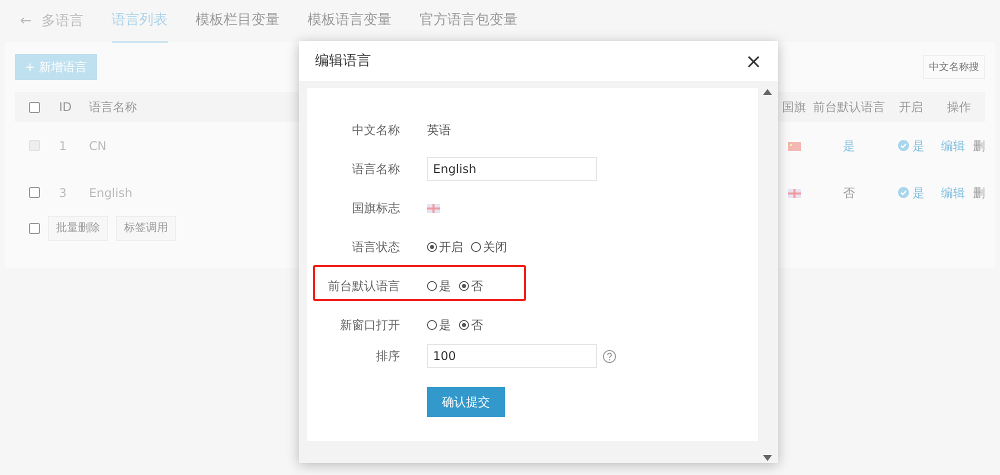  Describe the element at coordinates (56, 67) in the screenshot. I see `add-language-button: + 新增语言` at that location.